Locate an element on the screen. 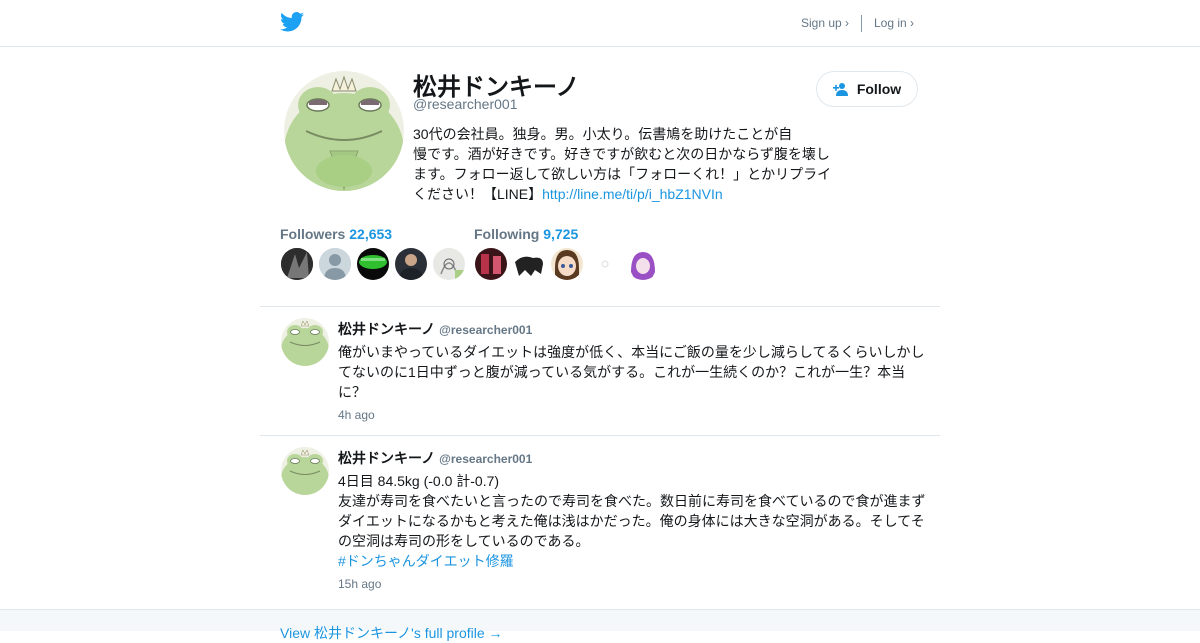 The width and height of the screenshot is (1200, 643). following-stat: Following 9,725 is located at coordinates (526, 234).